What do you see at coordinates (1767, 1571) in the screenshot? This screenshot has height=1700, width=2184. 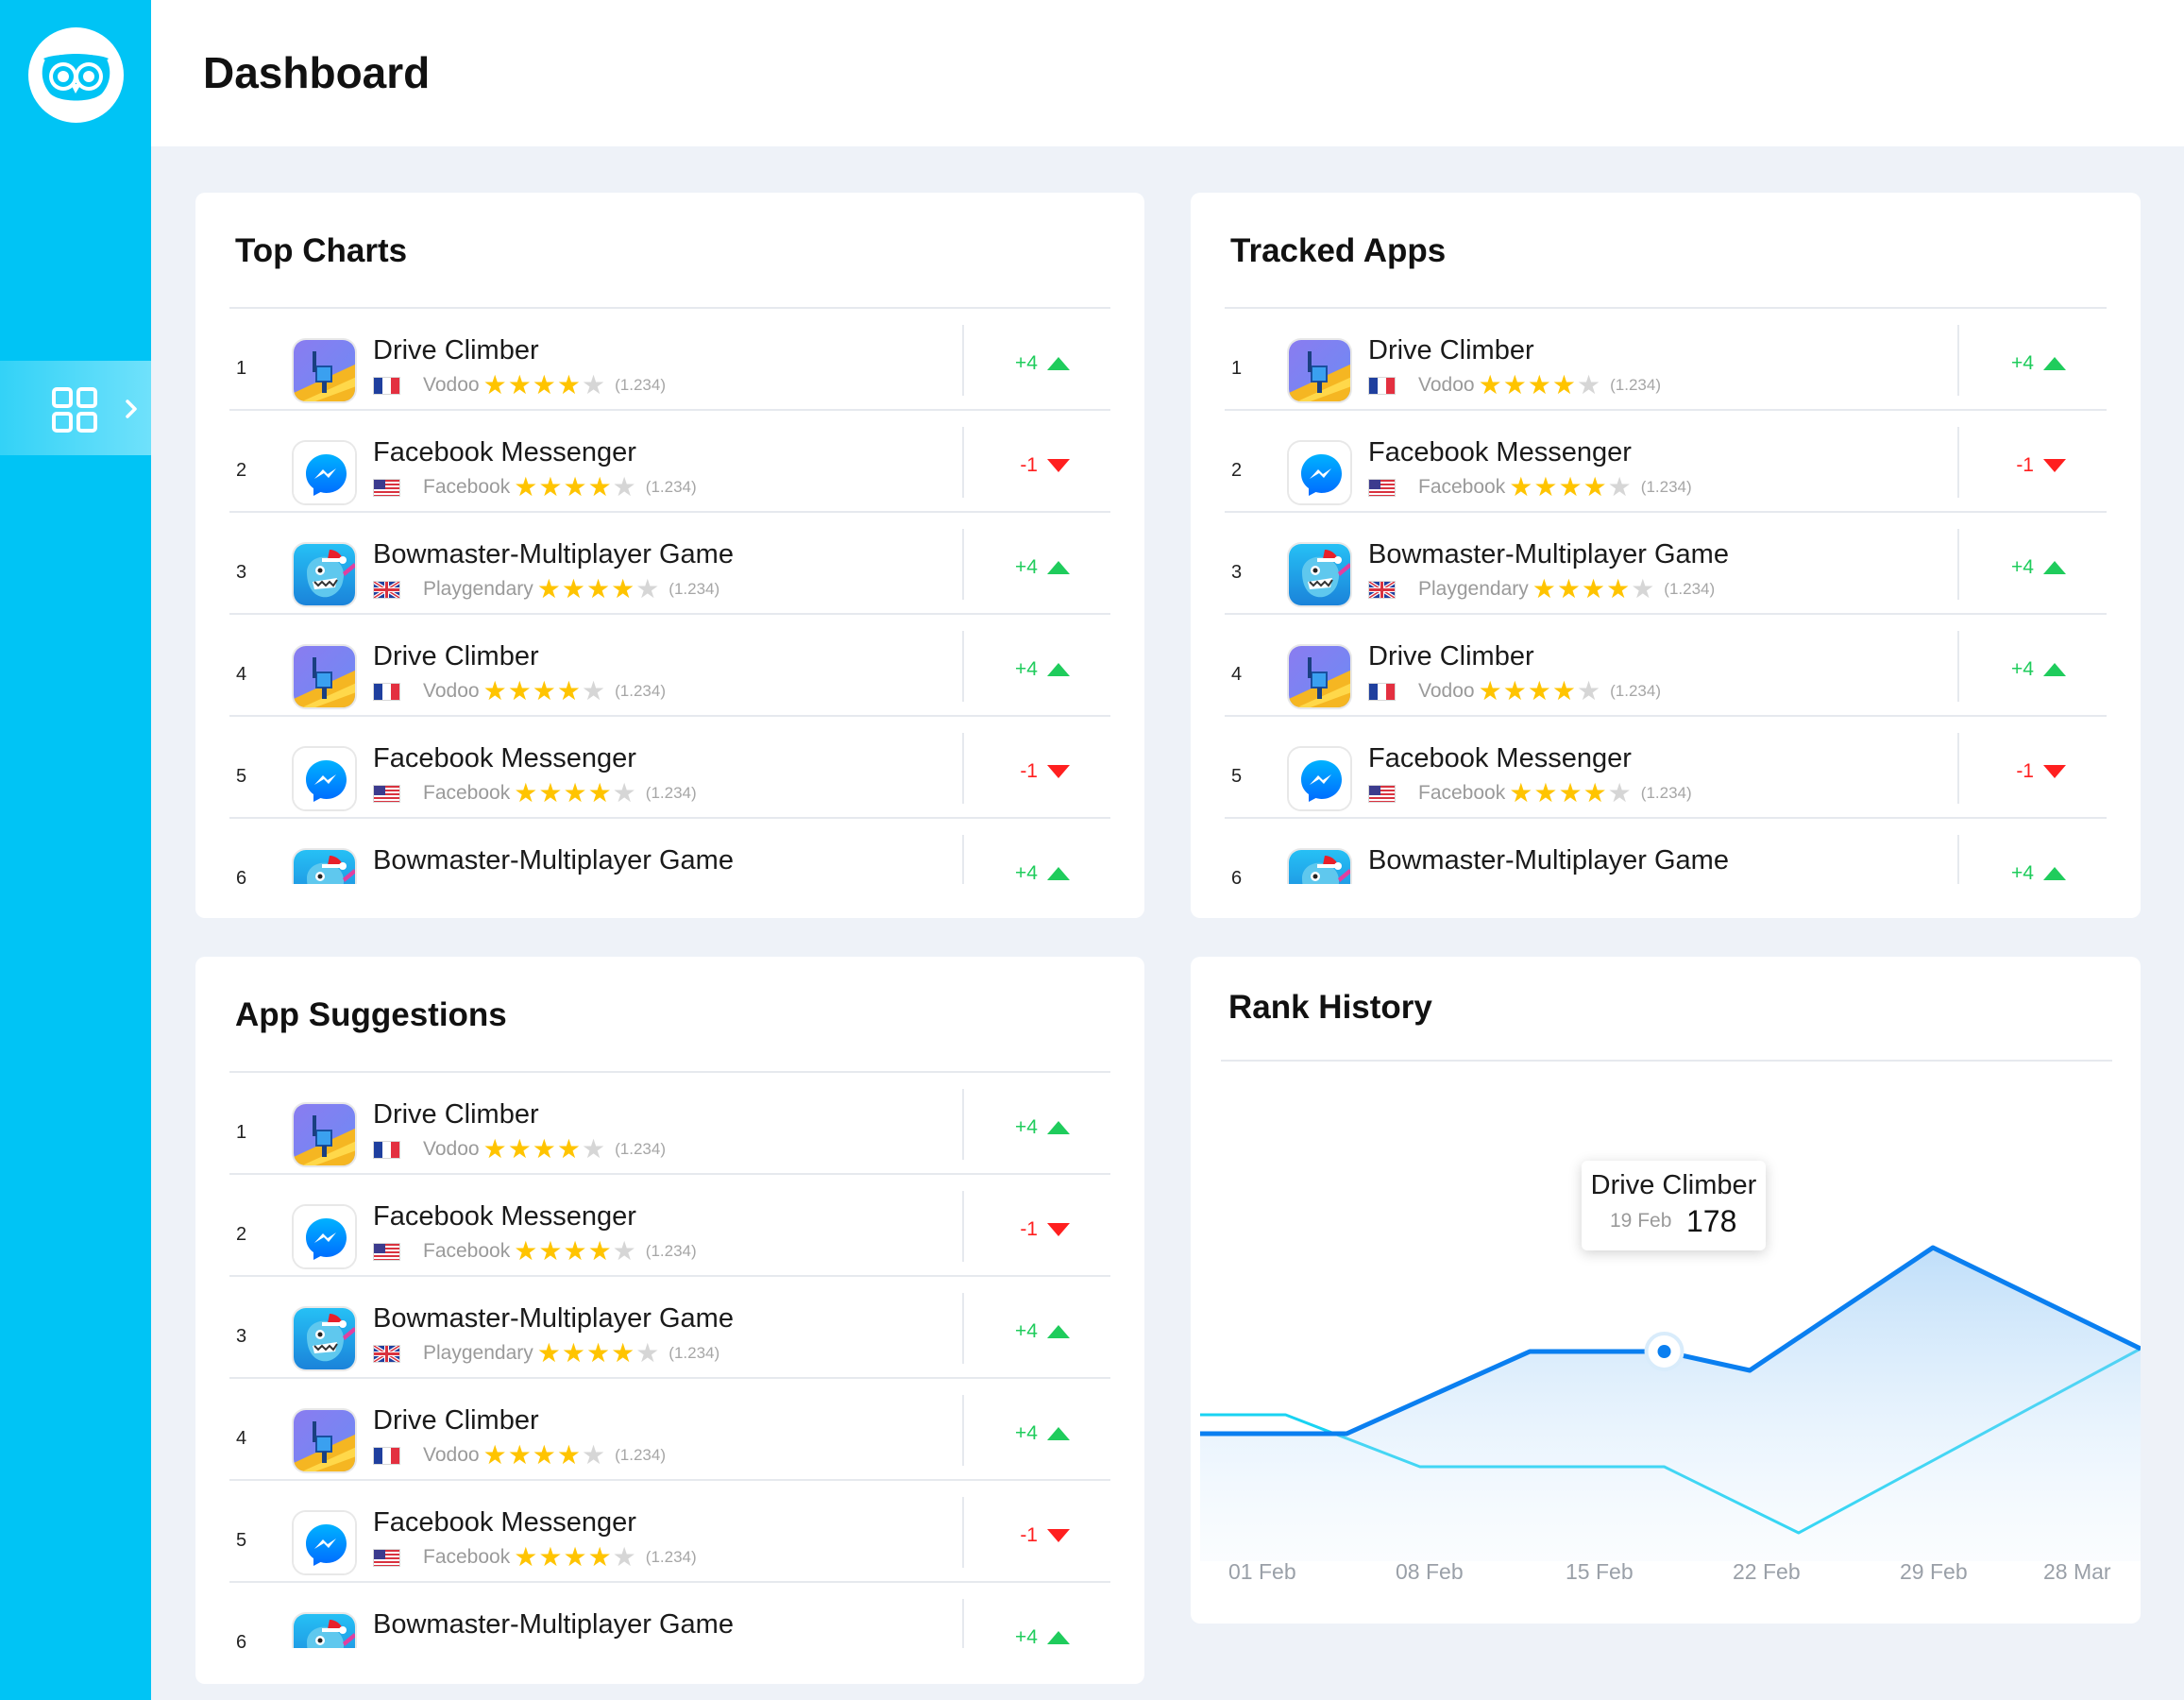 I see `x-tick-label: 22 Feb` at bounding box center [1767, 1571].